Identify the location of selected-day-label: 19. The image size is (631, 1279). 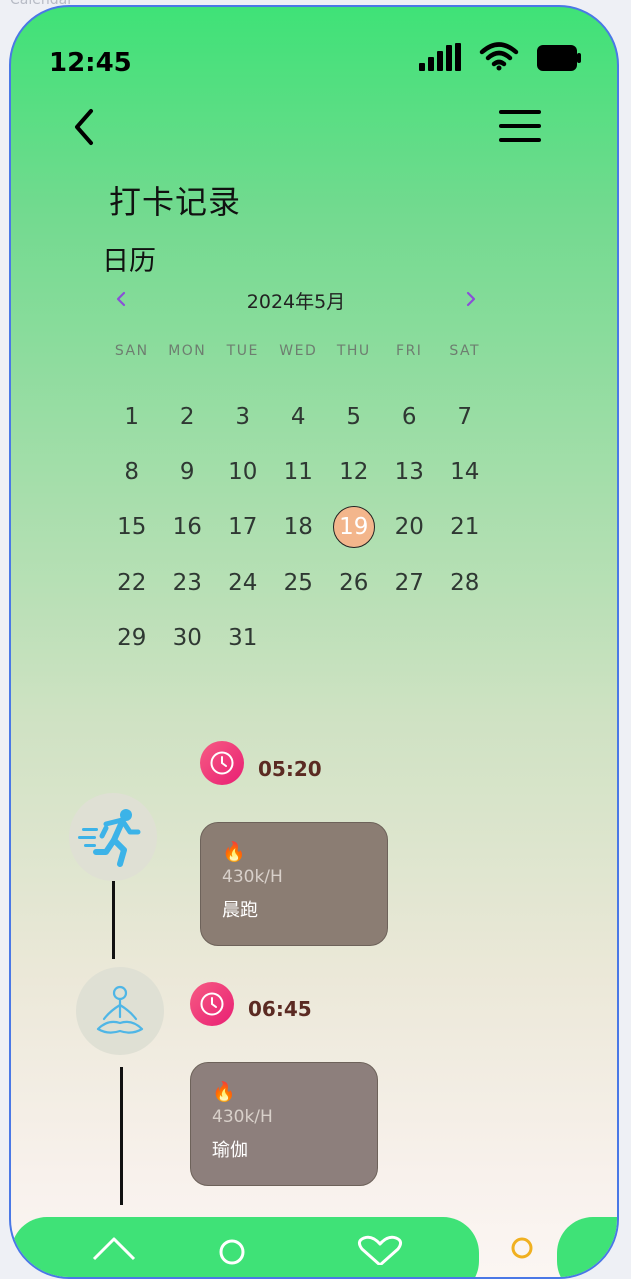
(353, 527).